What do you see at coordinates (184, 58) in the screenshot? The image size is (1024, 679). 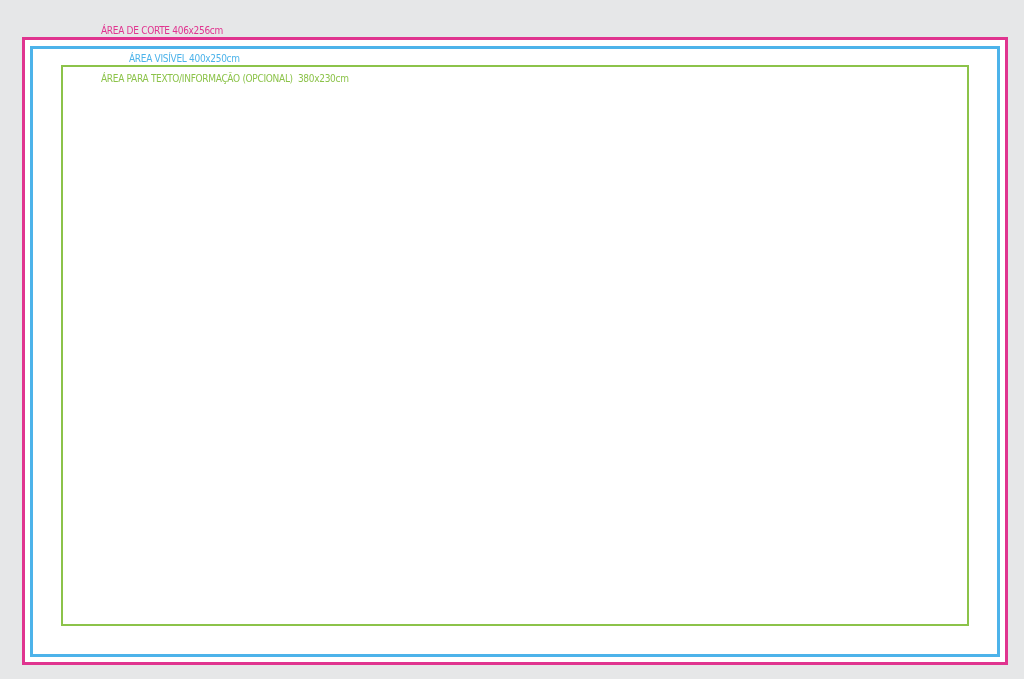 I see `area-label: ÁREA VISÍVEL 400x250cm` at bounding box center [184, 58].